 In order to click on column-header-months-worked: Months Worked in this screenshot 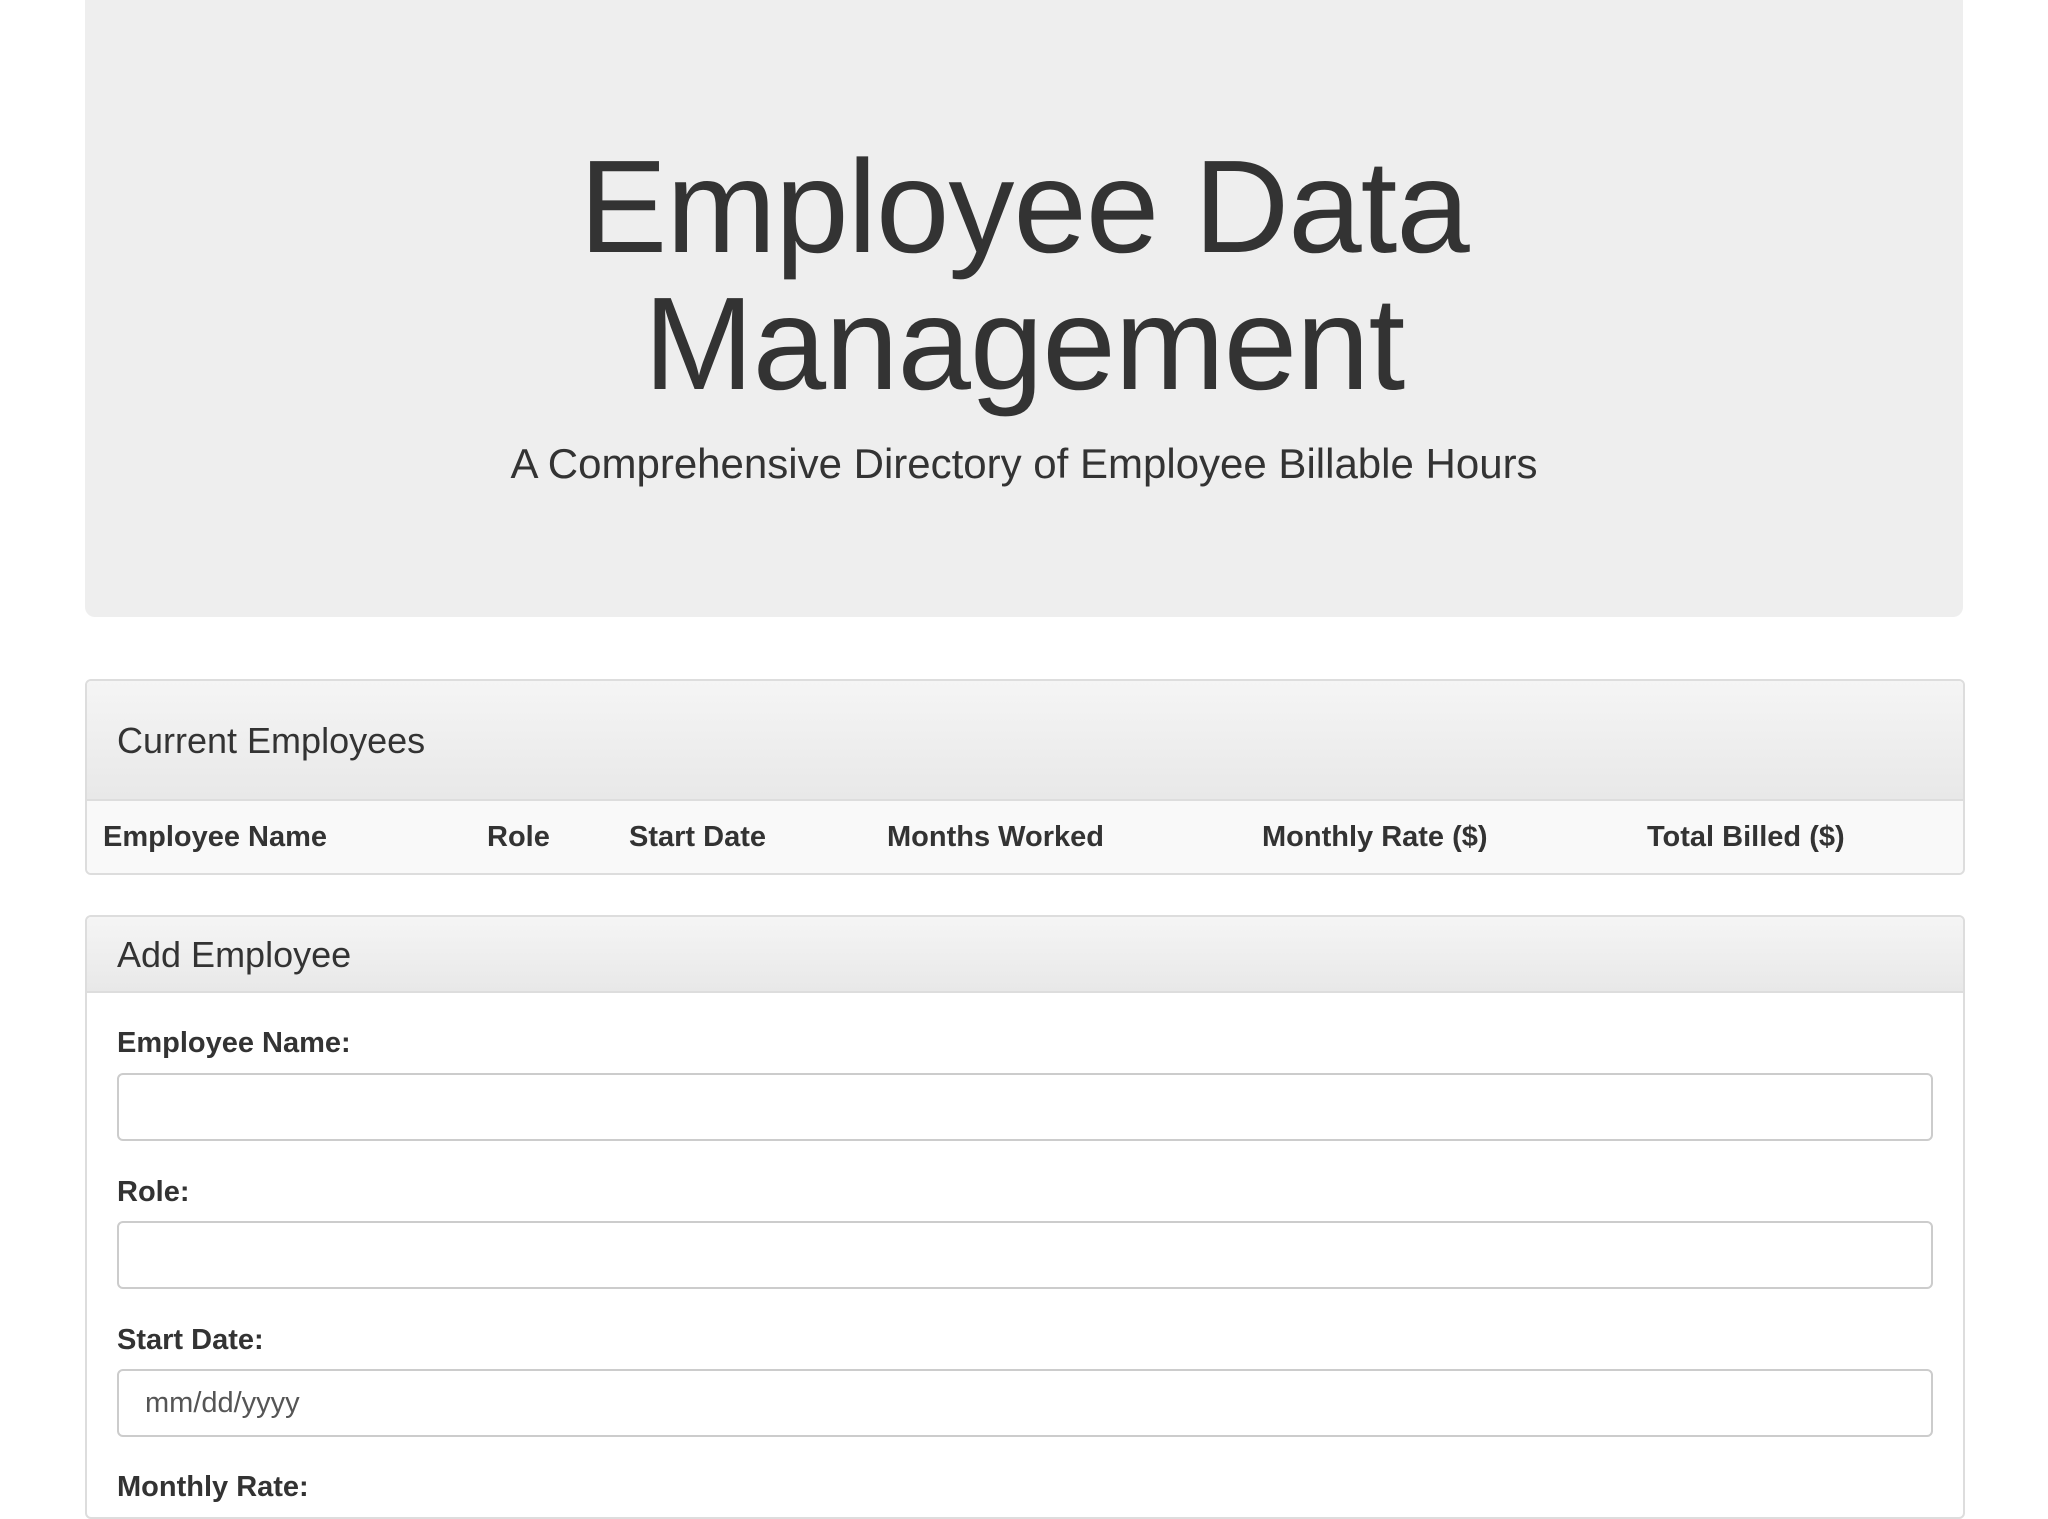, I will do `click(995, 837)`.